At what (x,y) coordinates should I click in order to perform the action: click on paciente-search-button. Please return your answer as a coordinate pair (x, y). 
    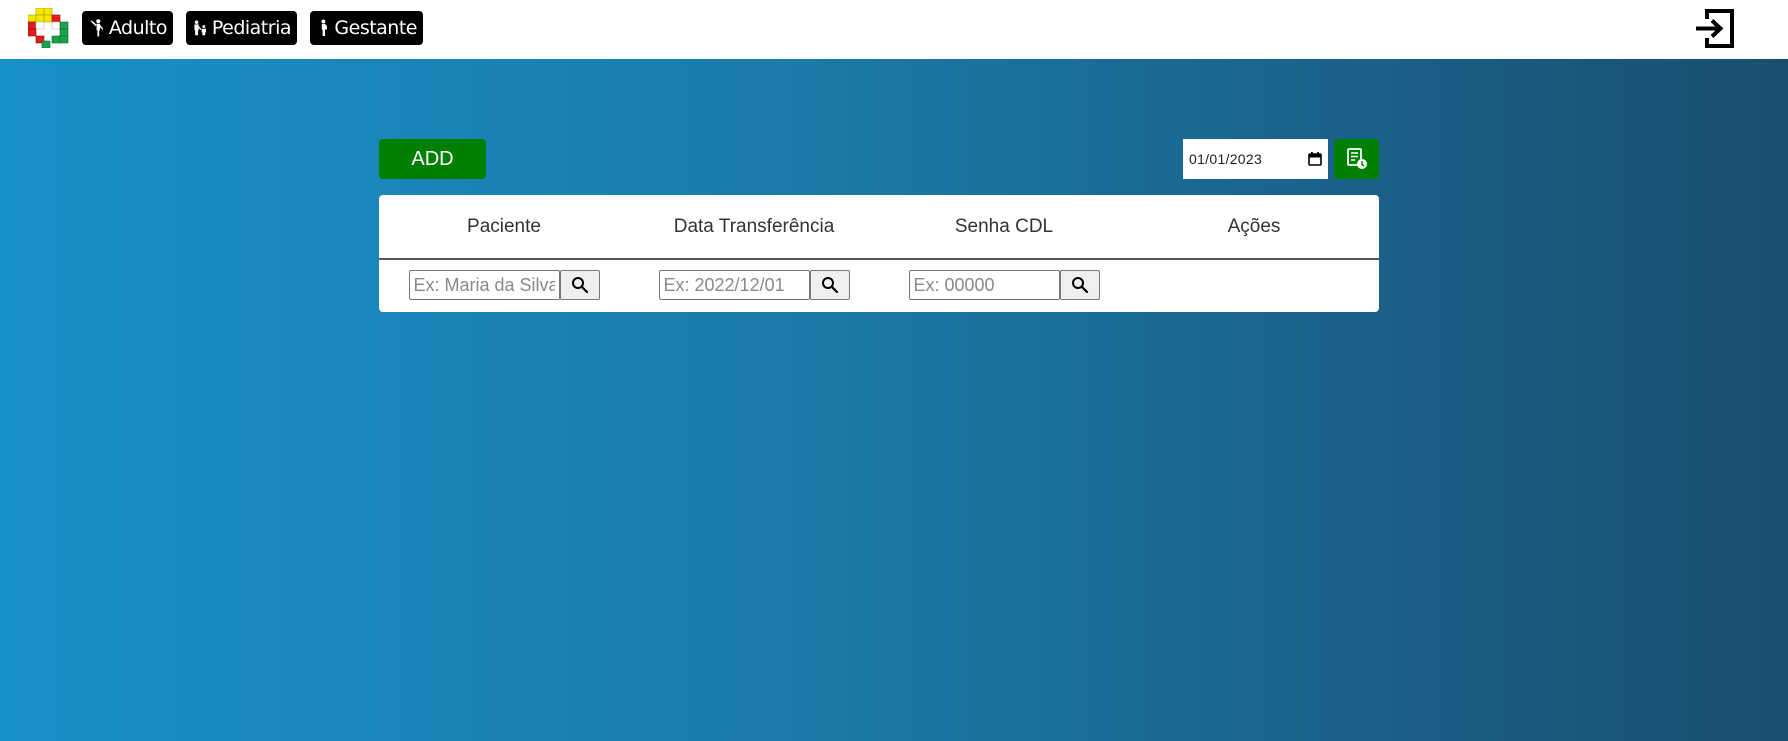
    Looking at the image, I should click on (579, 285).